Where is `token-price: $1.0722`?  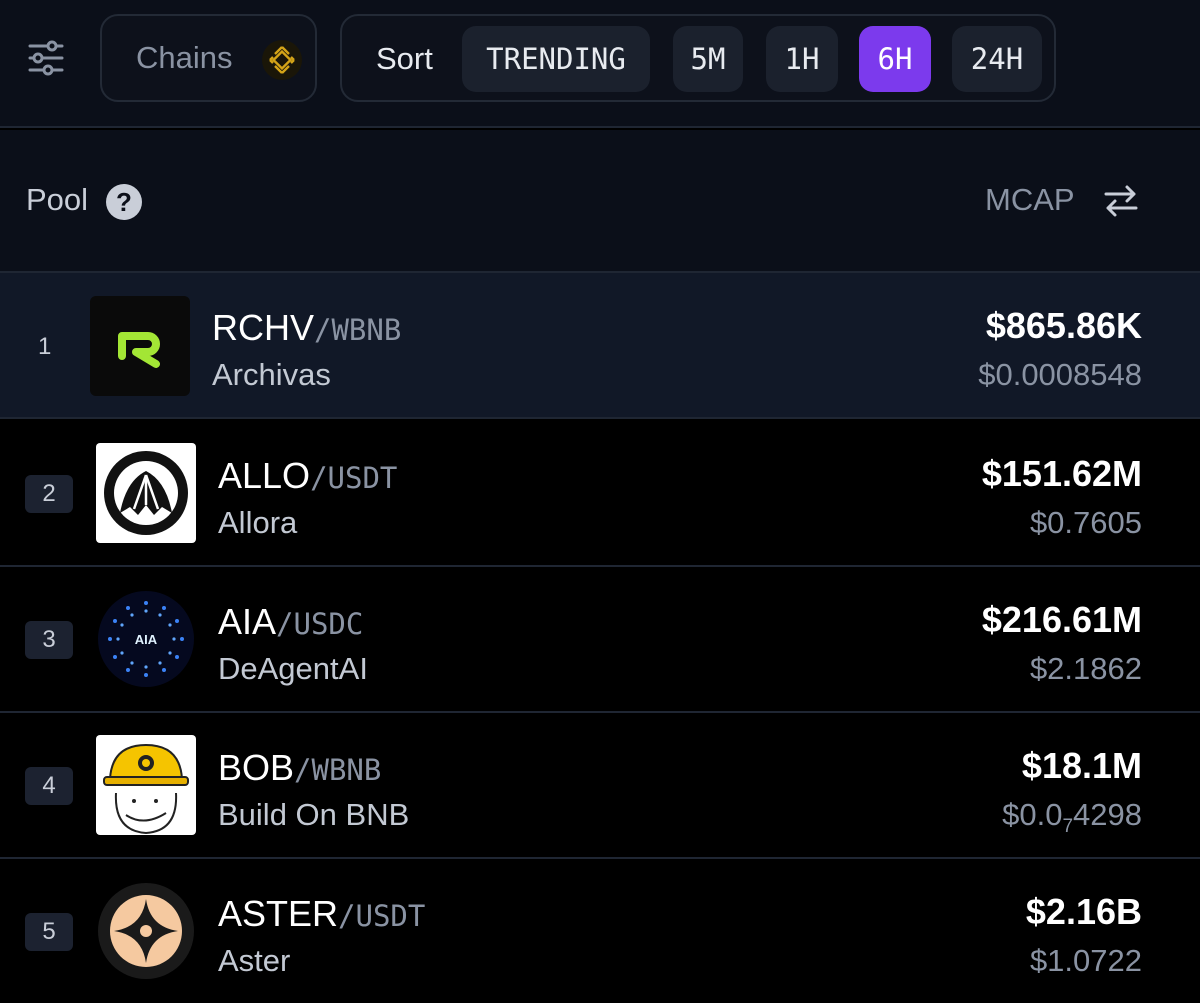 token-price: $1.0722 is located at coordinates (1085, 960).